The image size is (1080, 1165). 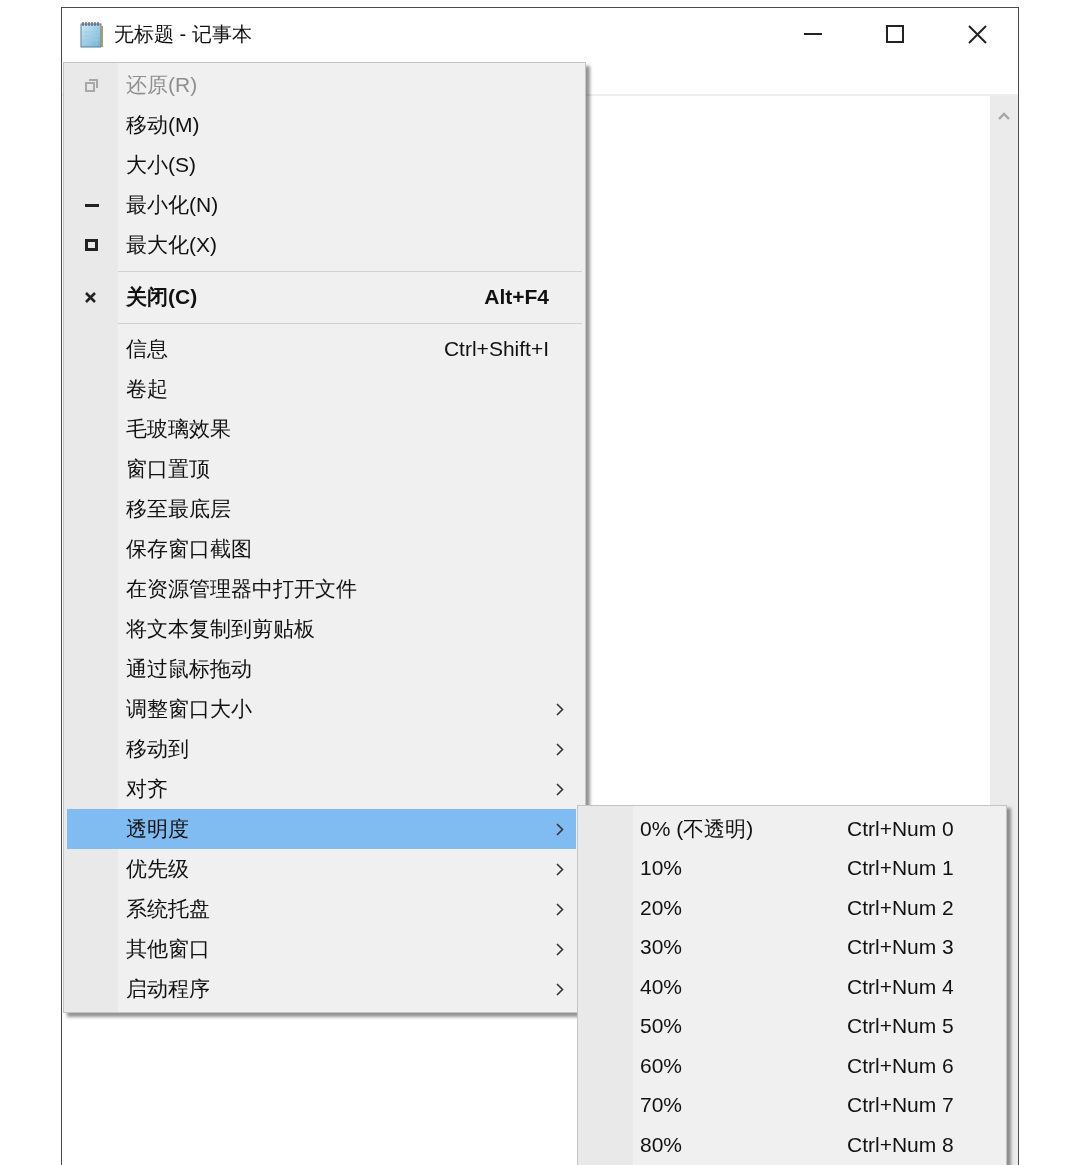 What do you see at coordinates (321, 989) in the screenshot?
I see `menu-item: 启动程序` at bounding box center [321, 989].